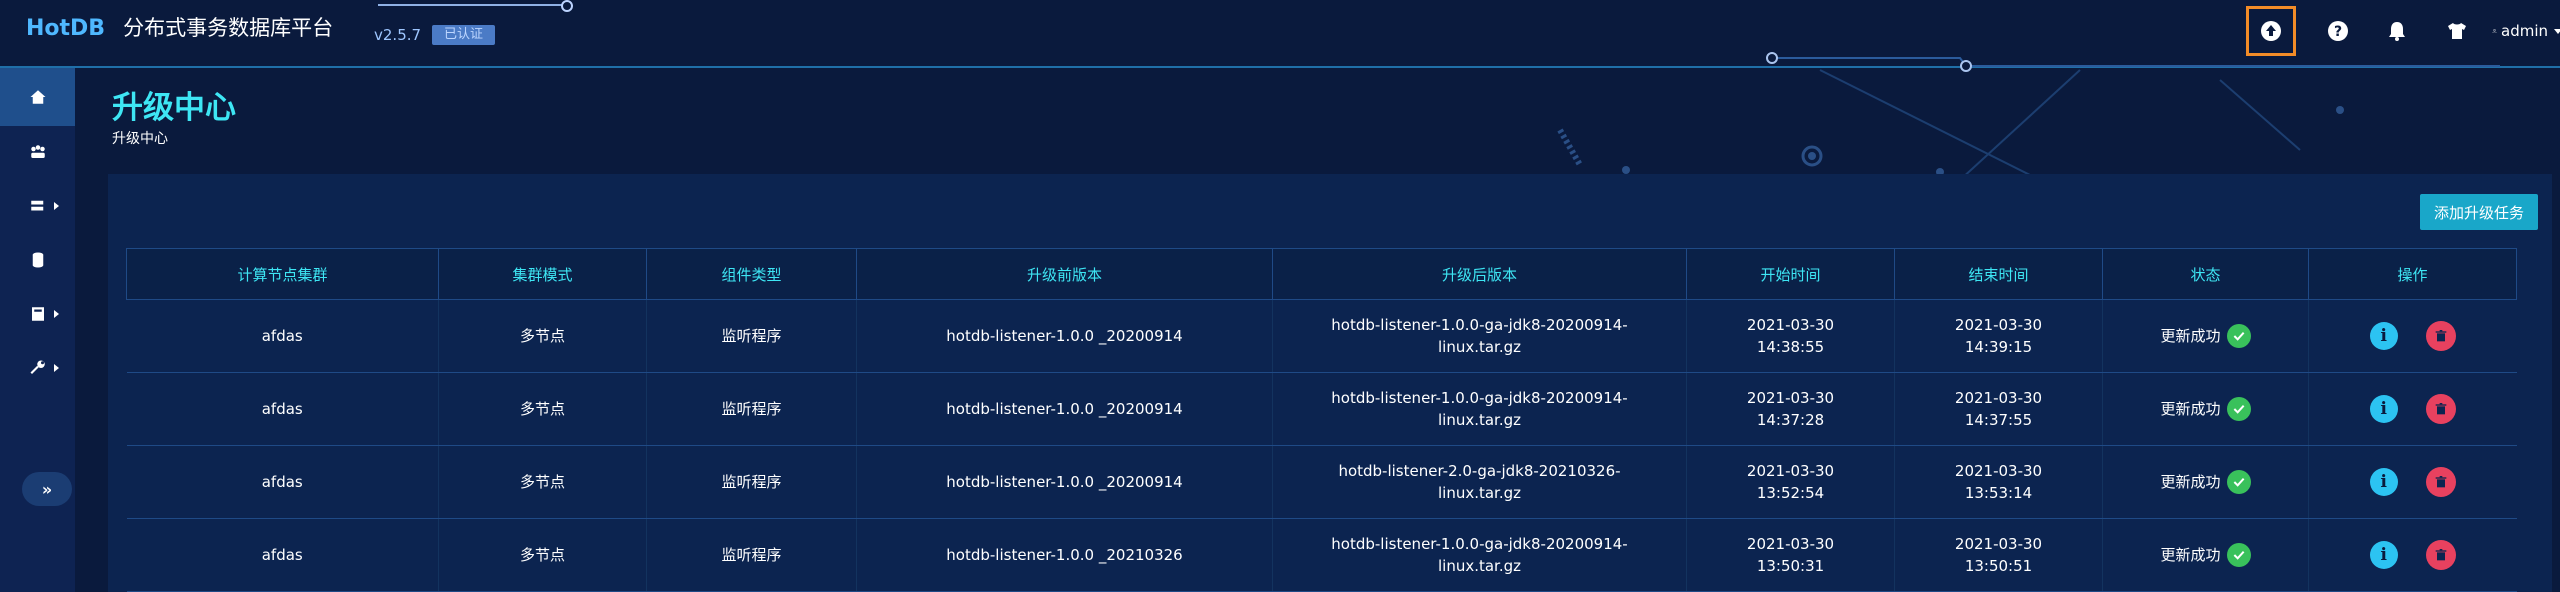 The image size is (2560, 592). Describe the element at coordinates (1479, 471) in the screenshot. I see `version-after-line1: hotdb-listener-2.0-ga-jdk8-20210326-` at that location.